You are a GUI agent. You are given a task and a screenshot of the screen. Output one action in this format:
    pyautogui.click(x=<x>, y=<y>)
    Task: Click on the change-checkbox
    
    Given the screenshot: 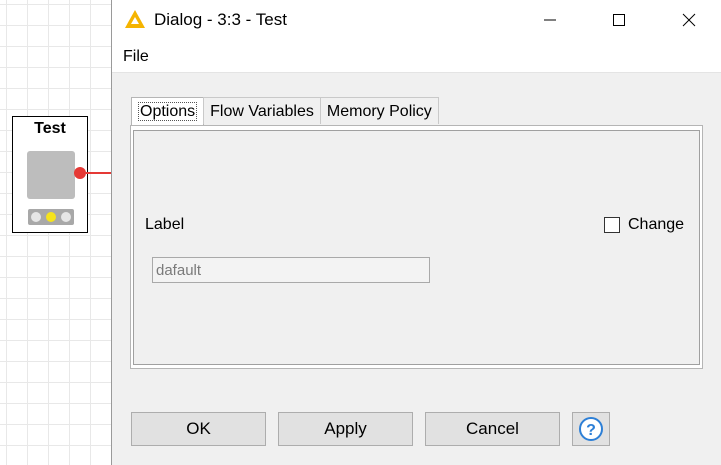 What is the action you would take?
    pyautogui.click(x=612, y=225)
    